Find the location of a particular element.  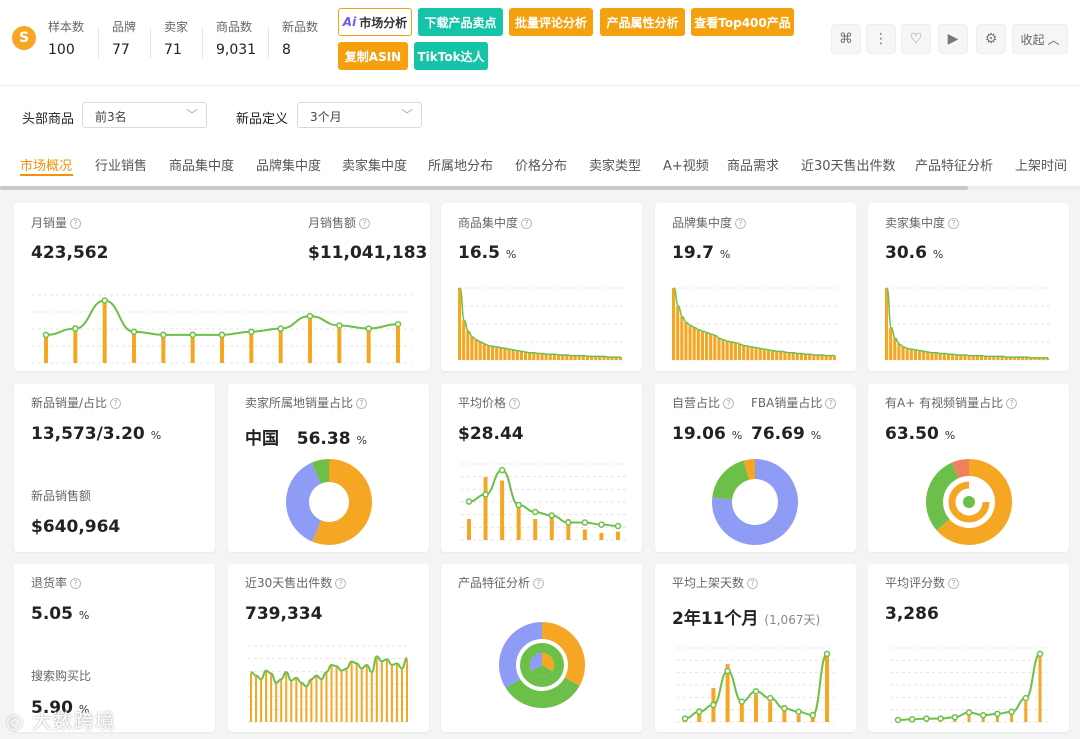

title-text: 新品销量/占比 is located at coordinates (69, 403).